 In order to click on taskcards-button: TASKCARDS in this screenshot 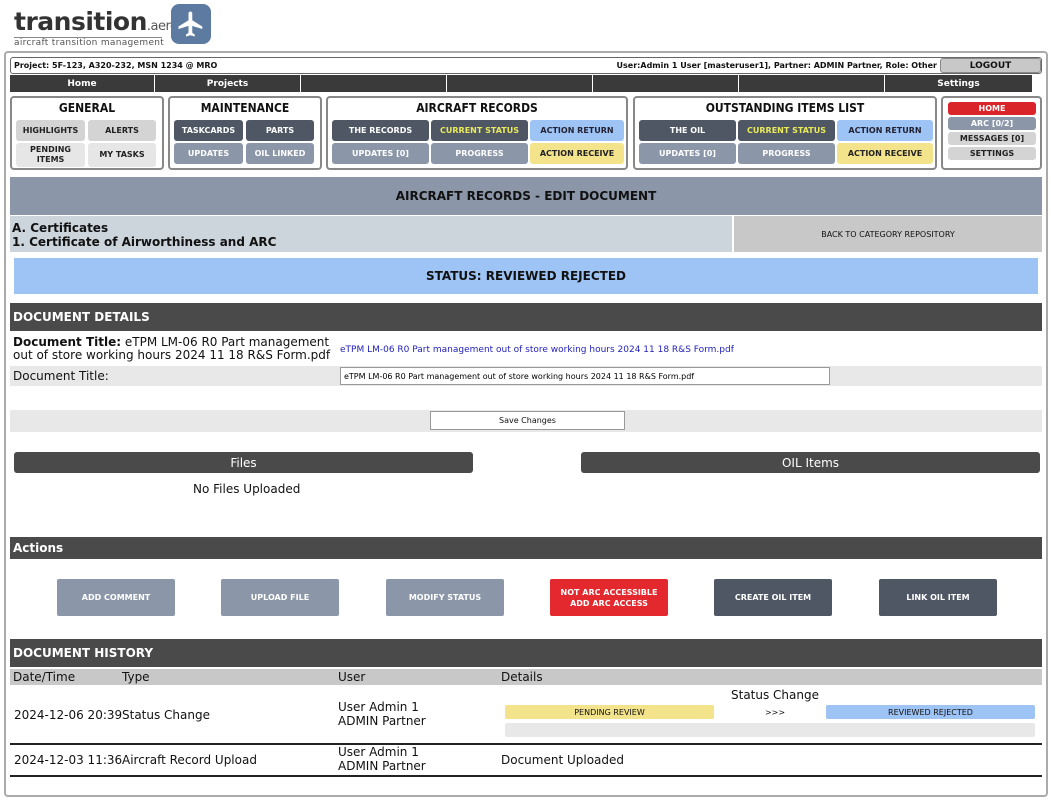, I will do `click(208, 130)`.